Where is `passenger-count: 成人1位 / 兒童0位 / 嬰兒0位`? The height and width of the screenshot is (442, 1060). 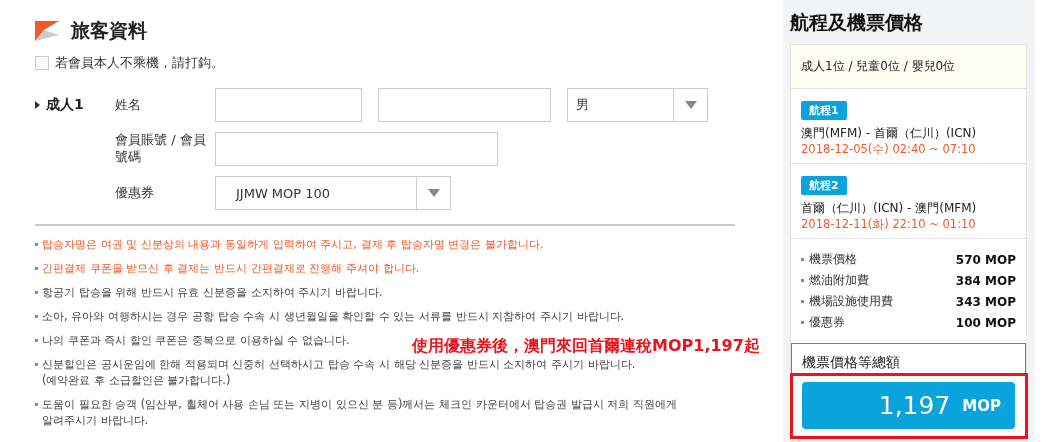
passenger-count: 成人1位 / 兒童0位 / 嬰兒0位 is located at coordinates (908, 67).